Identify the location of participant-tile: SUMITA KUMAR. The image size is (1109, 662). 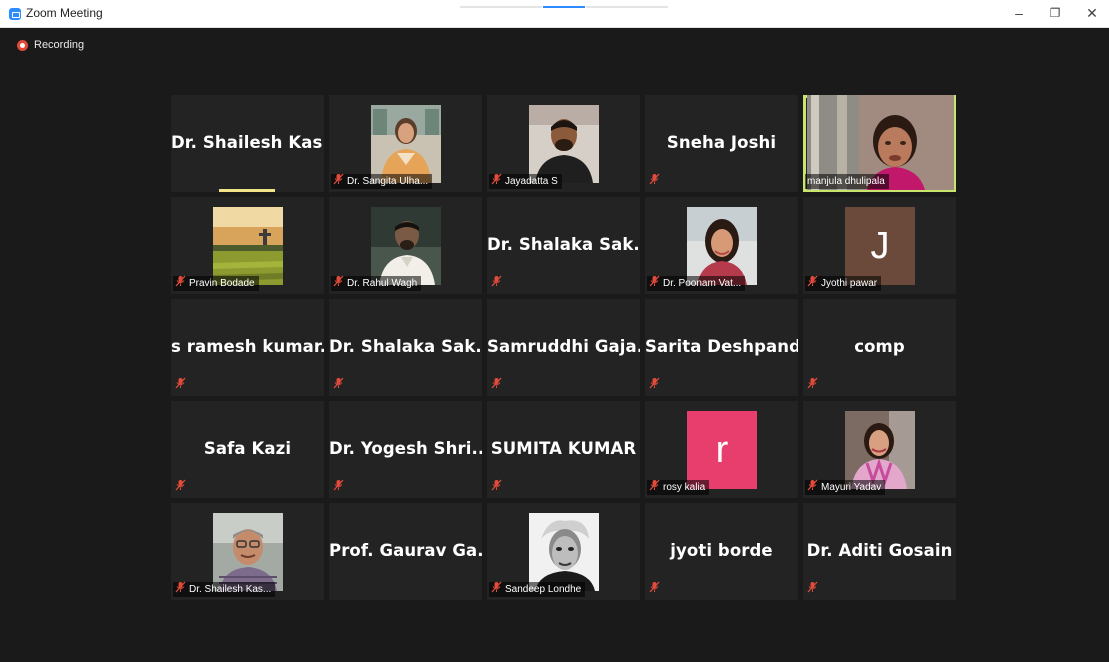
(563, 449).